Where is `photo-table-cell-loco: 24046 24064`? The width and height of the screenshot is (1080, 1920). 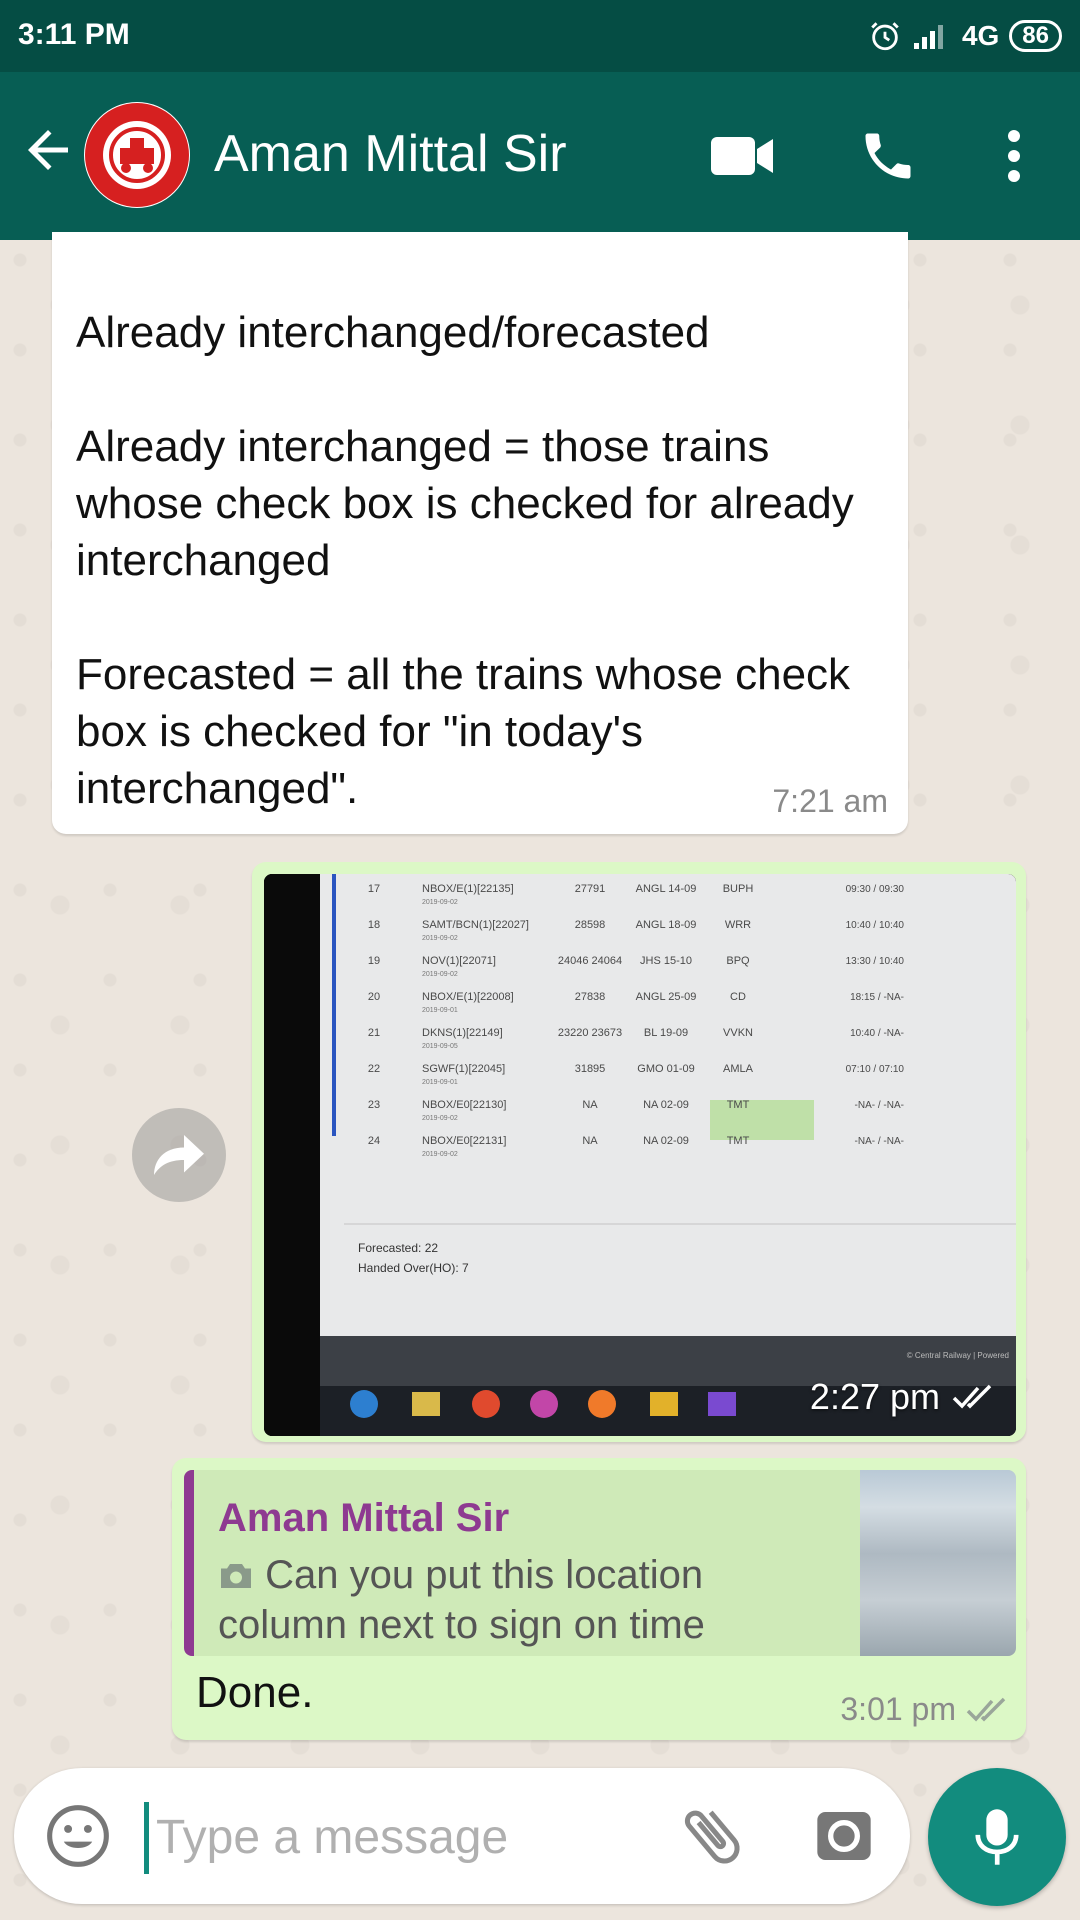 photo-table-cell-loco: 24046 24064 is located at coordinates (590, 961).